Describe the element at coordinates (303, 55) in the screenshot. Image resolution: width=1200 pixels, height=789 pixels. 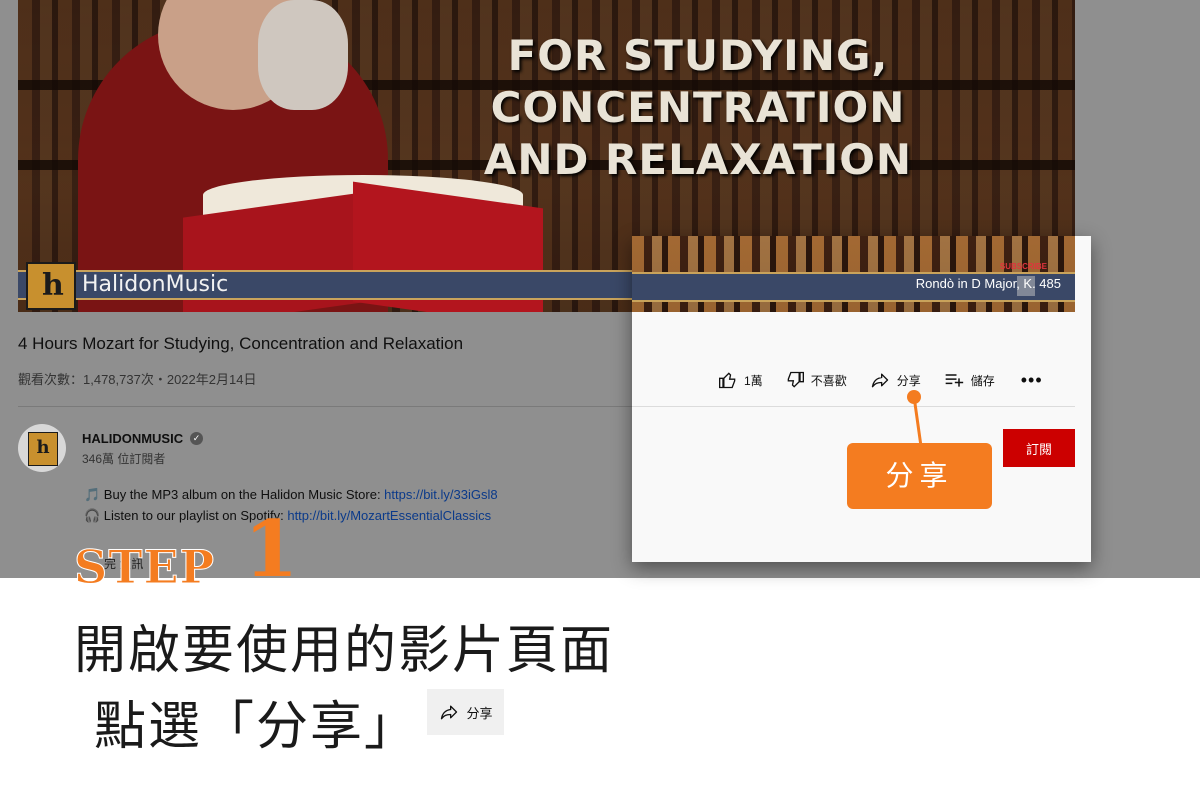
I see `portrait-hair` at that location.